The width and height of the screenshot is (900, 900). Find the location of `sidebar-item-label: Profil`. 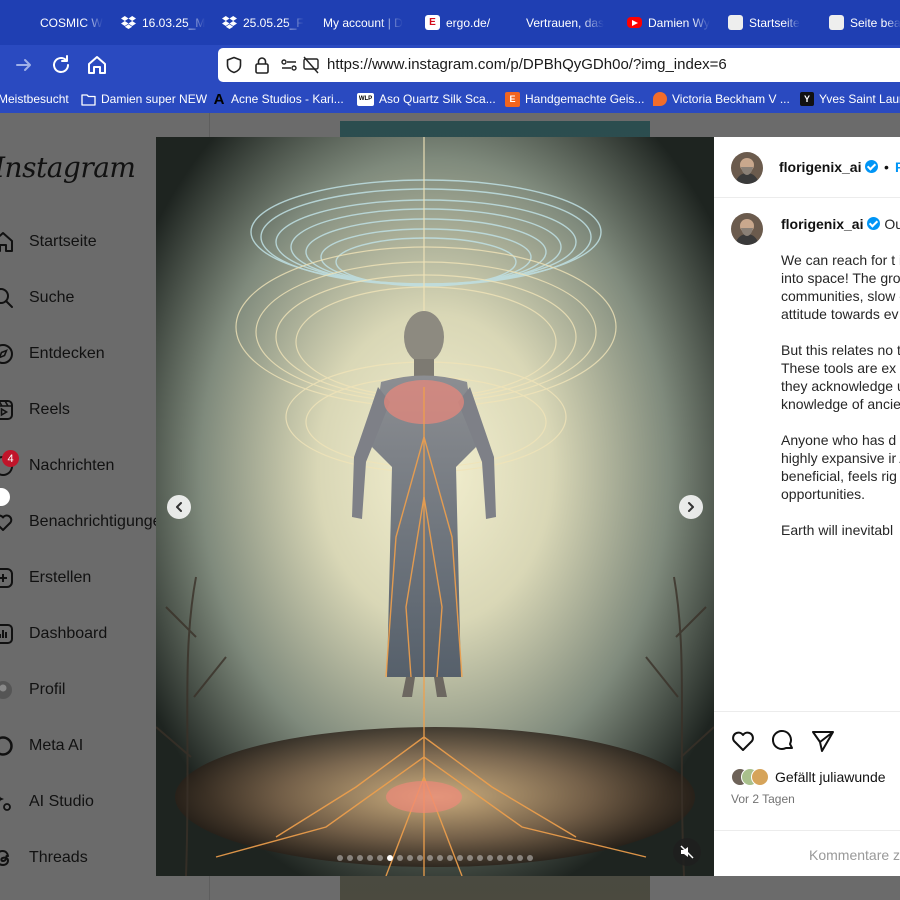

sidebar-item-label: Profil is located at coordinates (47, 689).